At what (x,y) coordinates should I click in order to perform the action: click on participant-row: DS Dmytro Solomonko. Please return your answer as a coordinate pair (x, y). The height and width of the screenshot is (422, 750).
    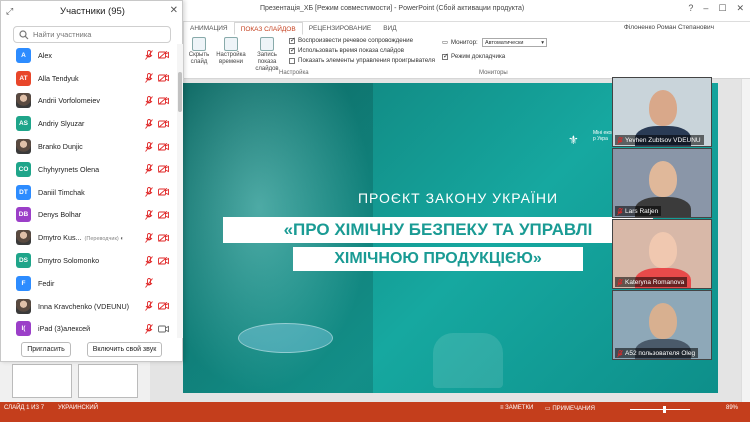
    Looking at the image, I should click on (89, 260).